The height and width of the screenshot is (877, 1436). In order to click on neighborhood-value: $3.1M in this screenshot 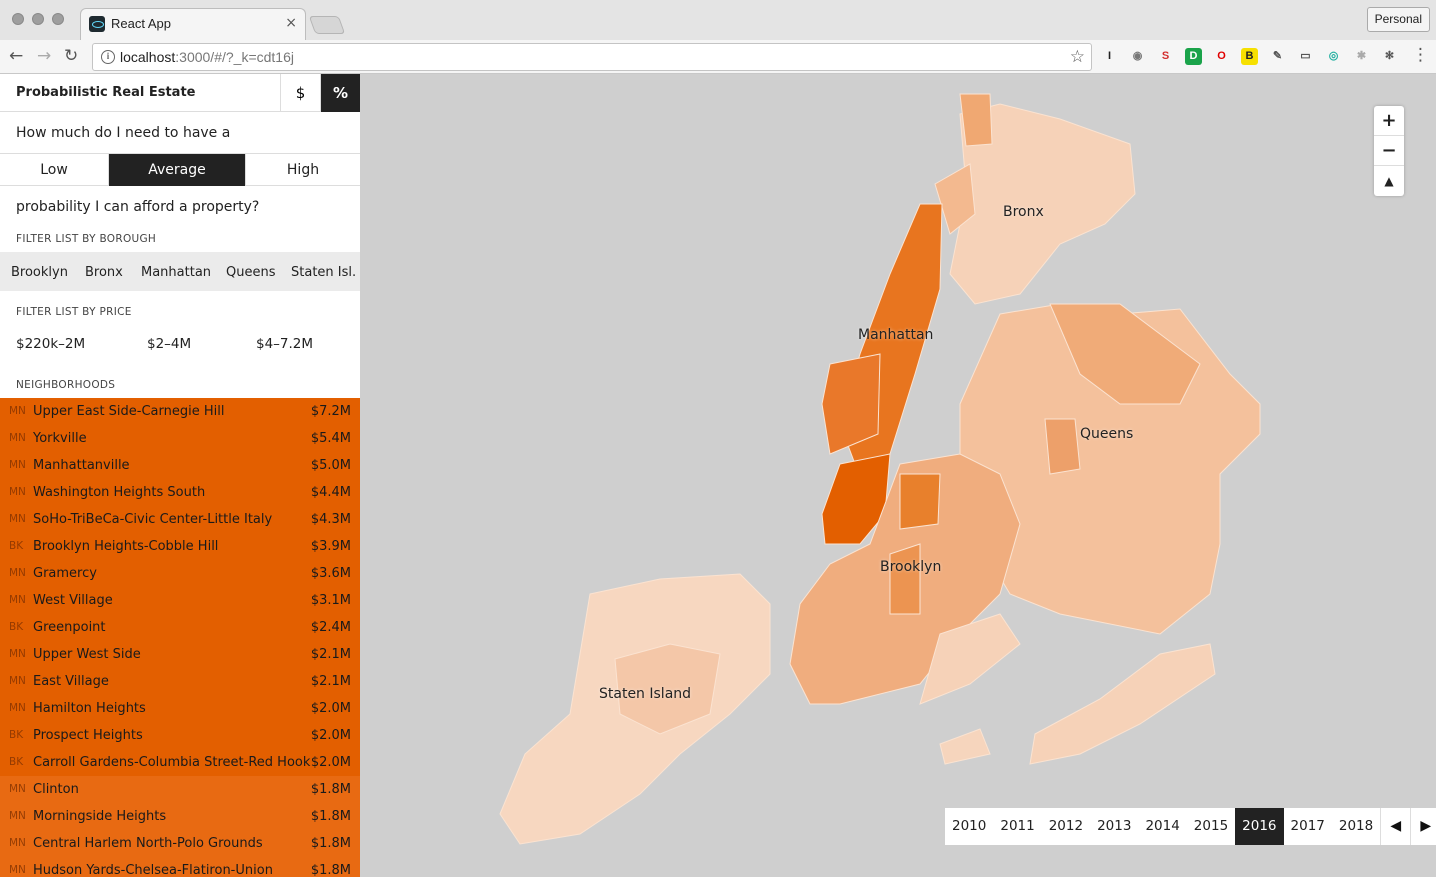, I will do `click(330, 600)`.